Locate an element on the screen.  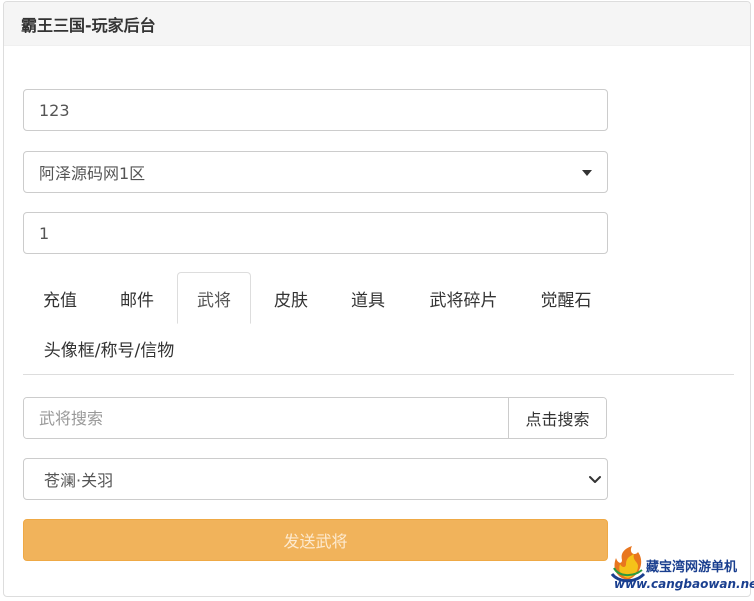
tab-items: 道具 is located at coordinates (368, 298).